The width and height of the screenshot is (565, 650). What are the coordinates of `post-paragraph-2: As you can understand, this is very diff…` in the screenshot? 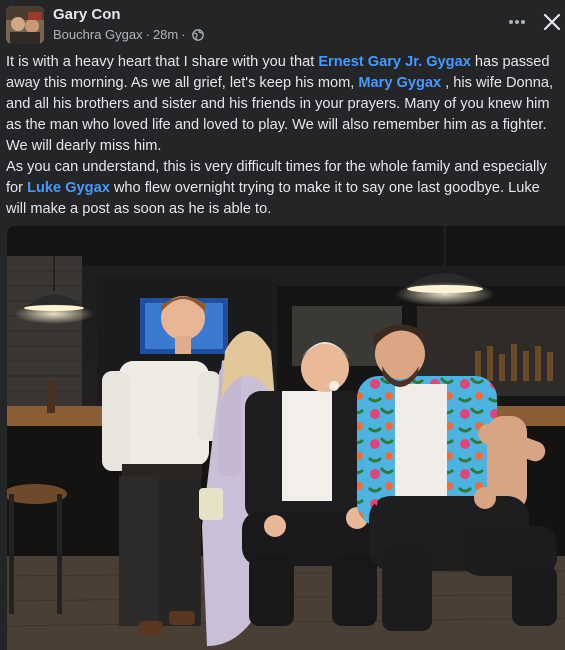 It's located at (282, 188).